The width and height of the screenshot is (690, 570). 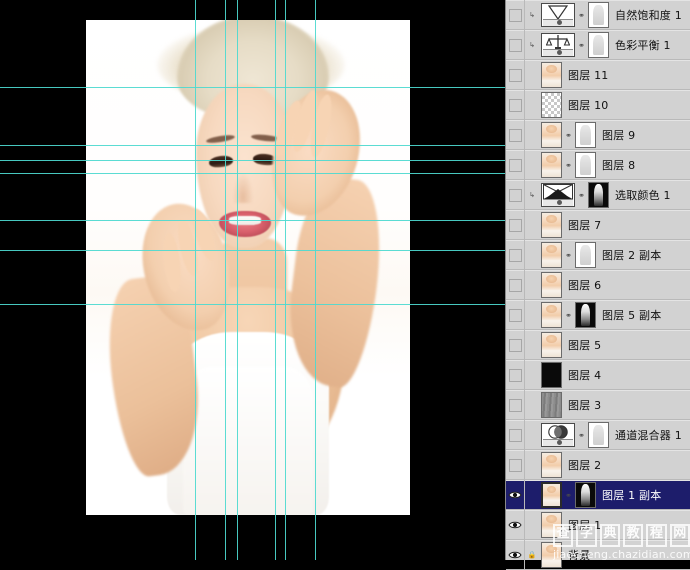 I want to click on layer-row: 🔒 背景, so click(x=598, y=555).